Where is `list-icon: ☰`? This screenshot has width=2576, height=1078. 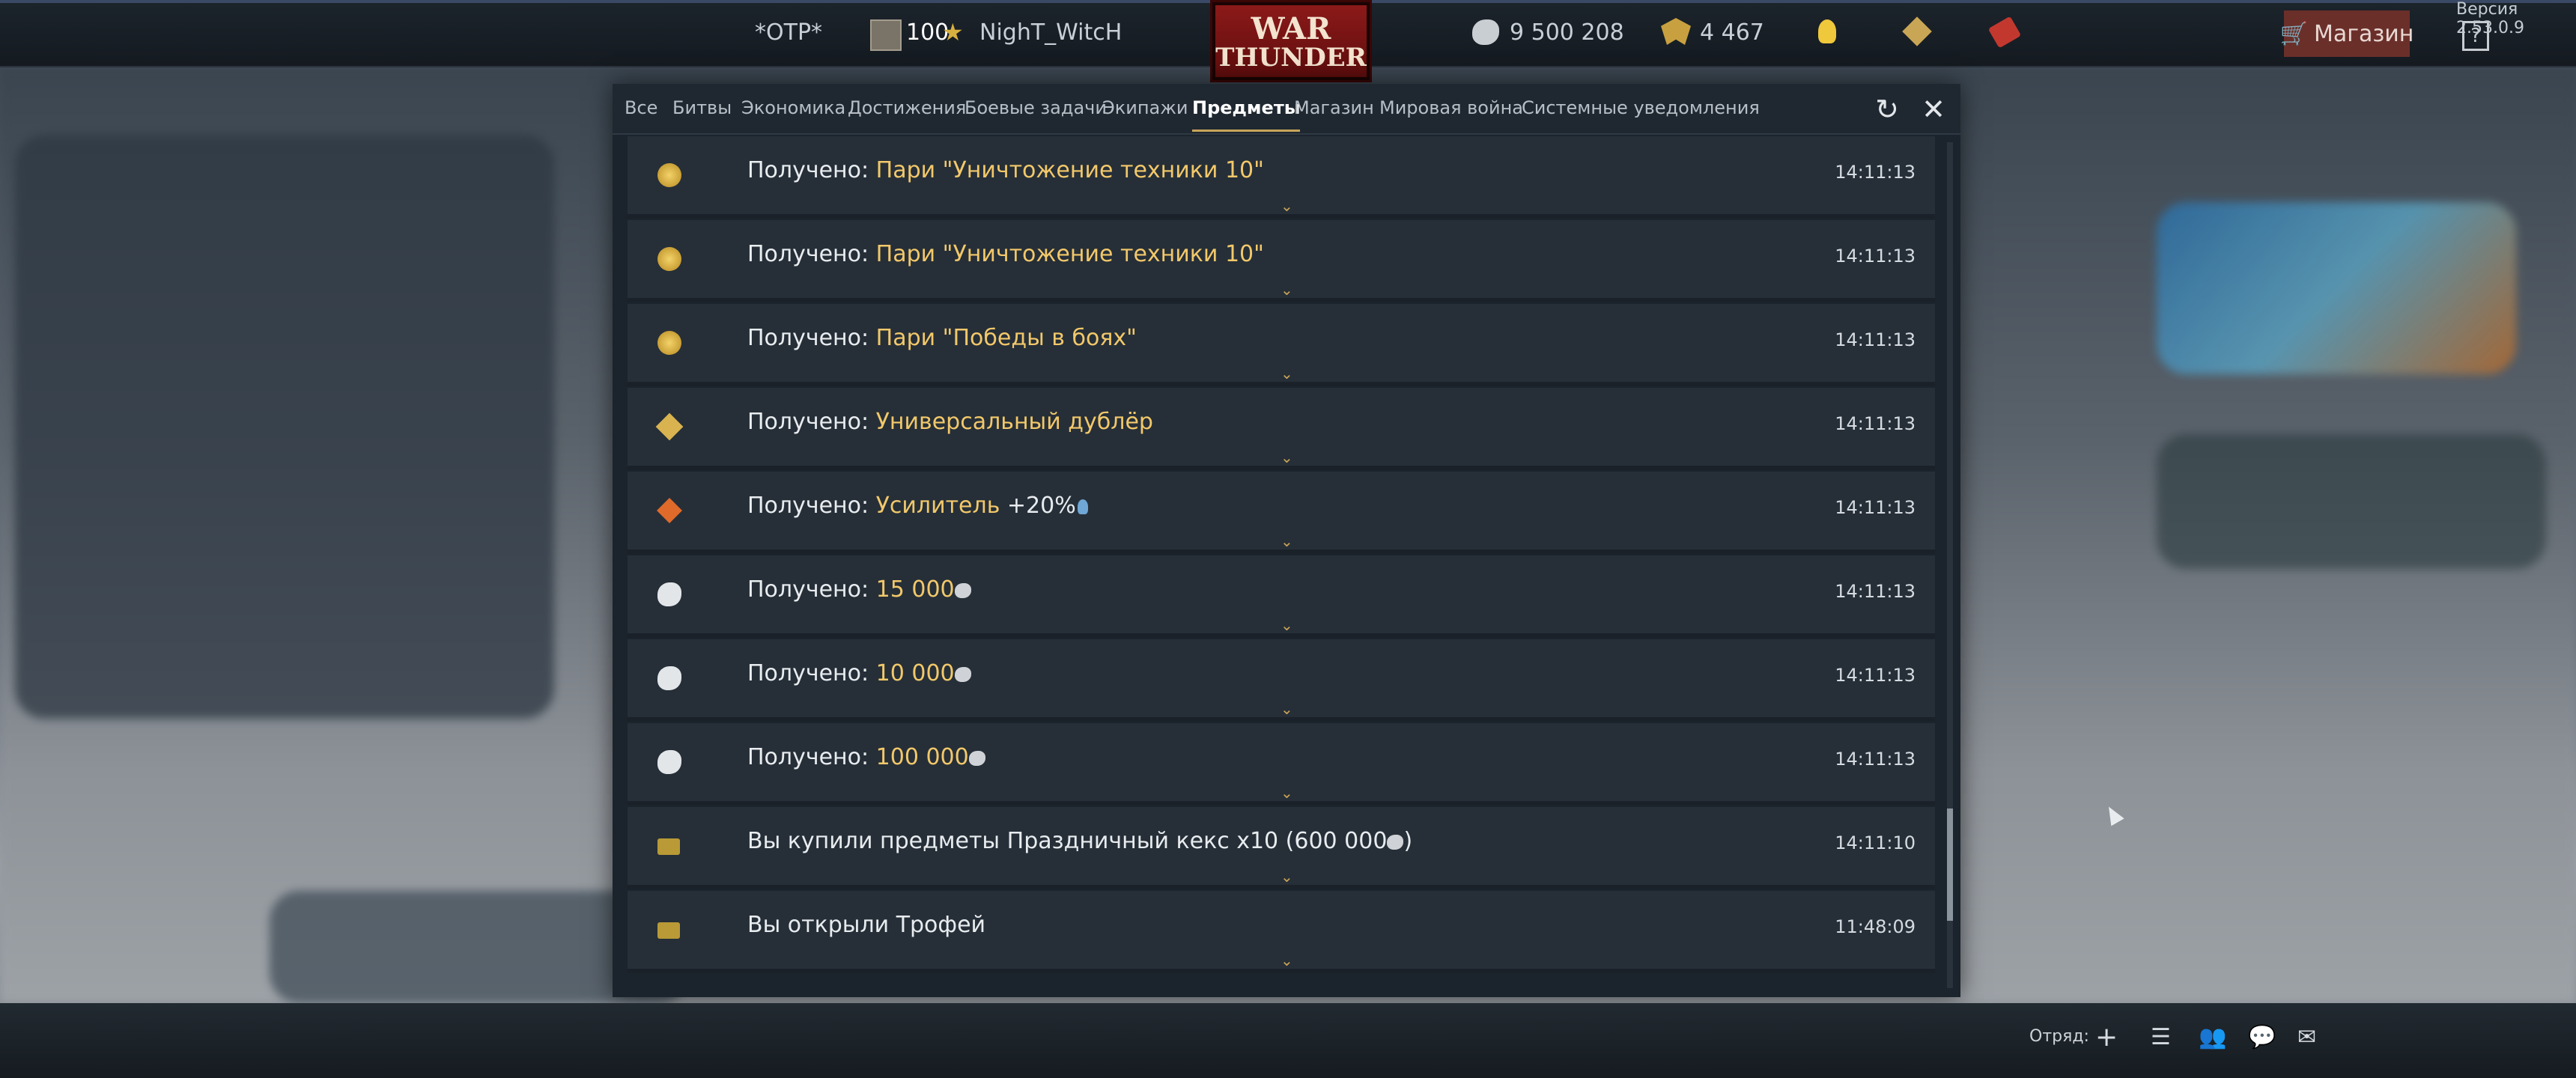 list-icon: ☰ is located at coordinates (2164, 1037).